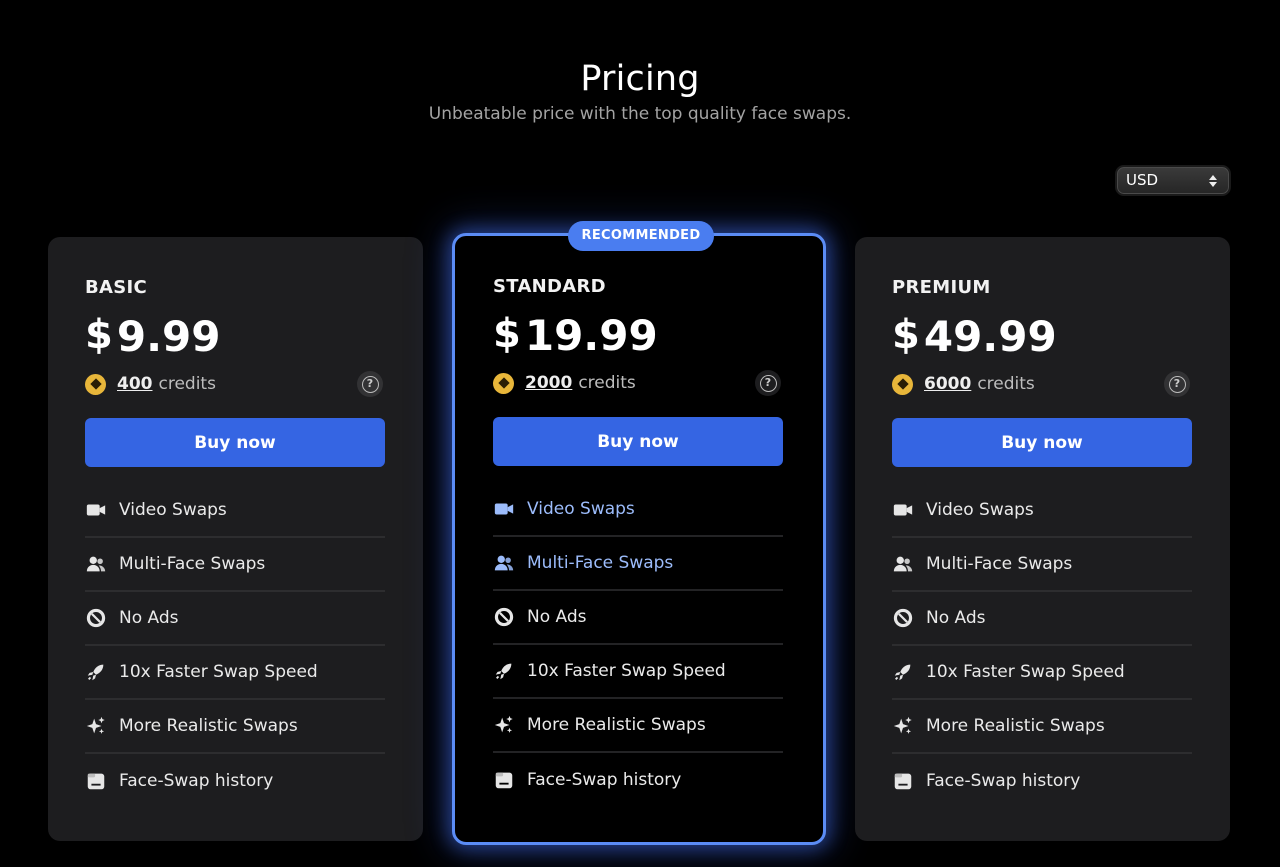 The width and height of the screenshot is (1280, 867). Describe the element at coordinates (591, 335) in the screenshot. I see `price-amount: 19.99` at that location.